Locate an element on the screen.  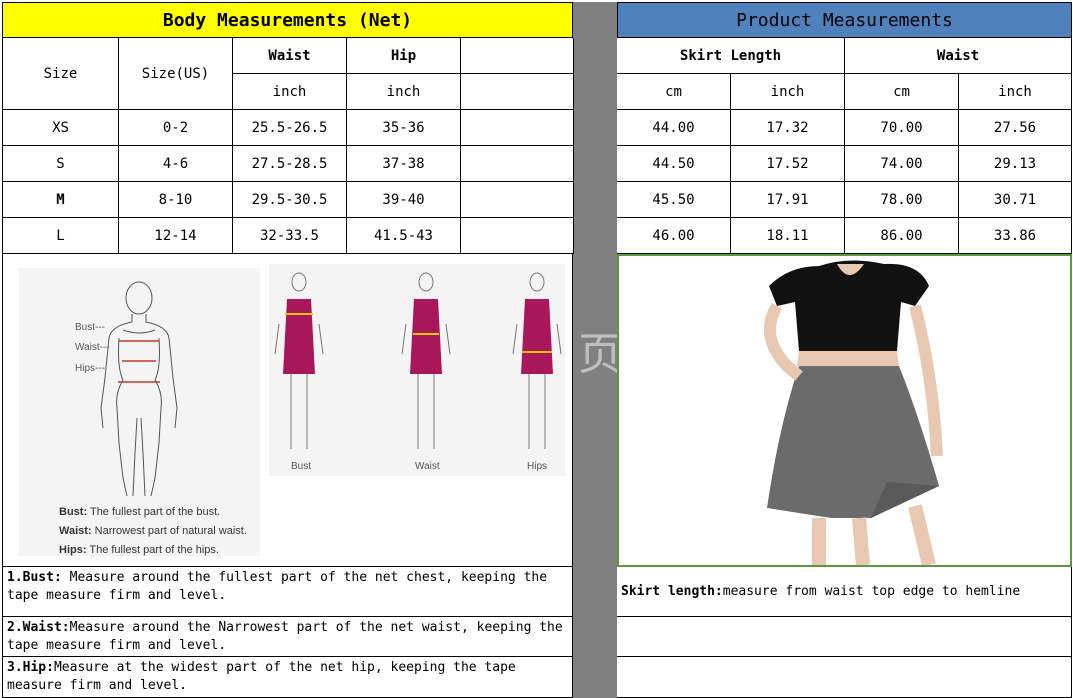
header-skirt-length: Skirt Length is located at coordinates (731, 56).